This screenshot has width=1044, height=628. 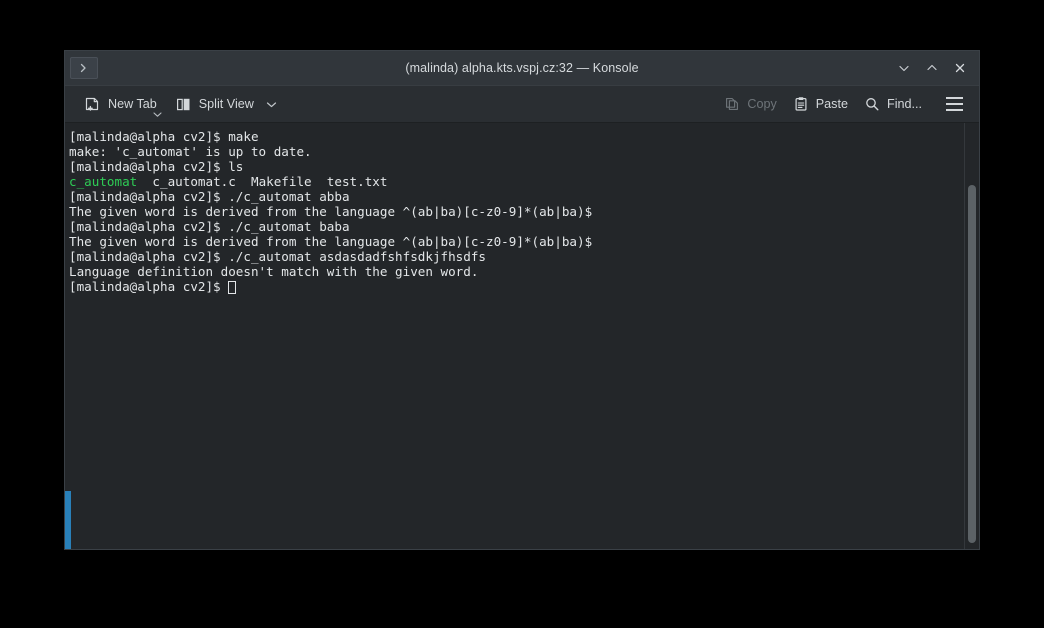 I want to click on paste-button: Paste, so click(x=820, y=104).